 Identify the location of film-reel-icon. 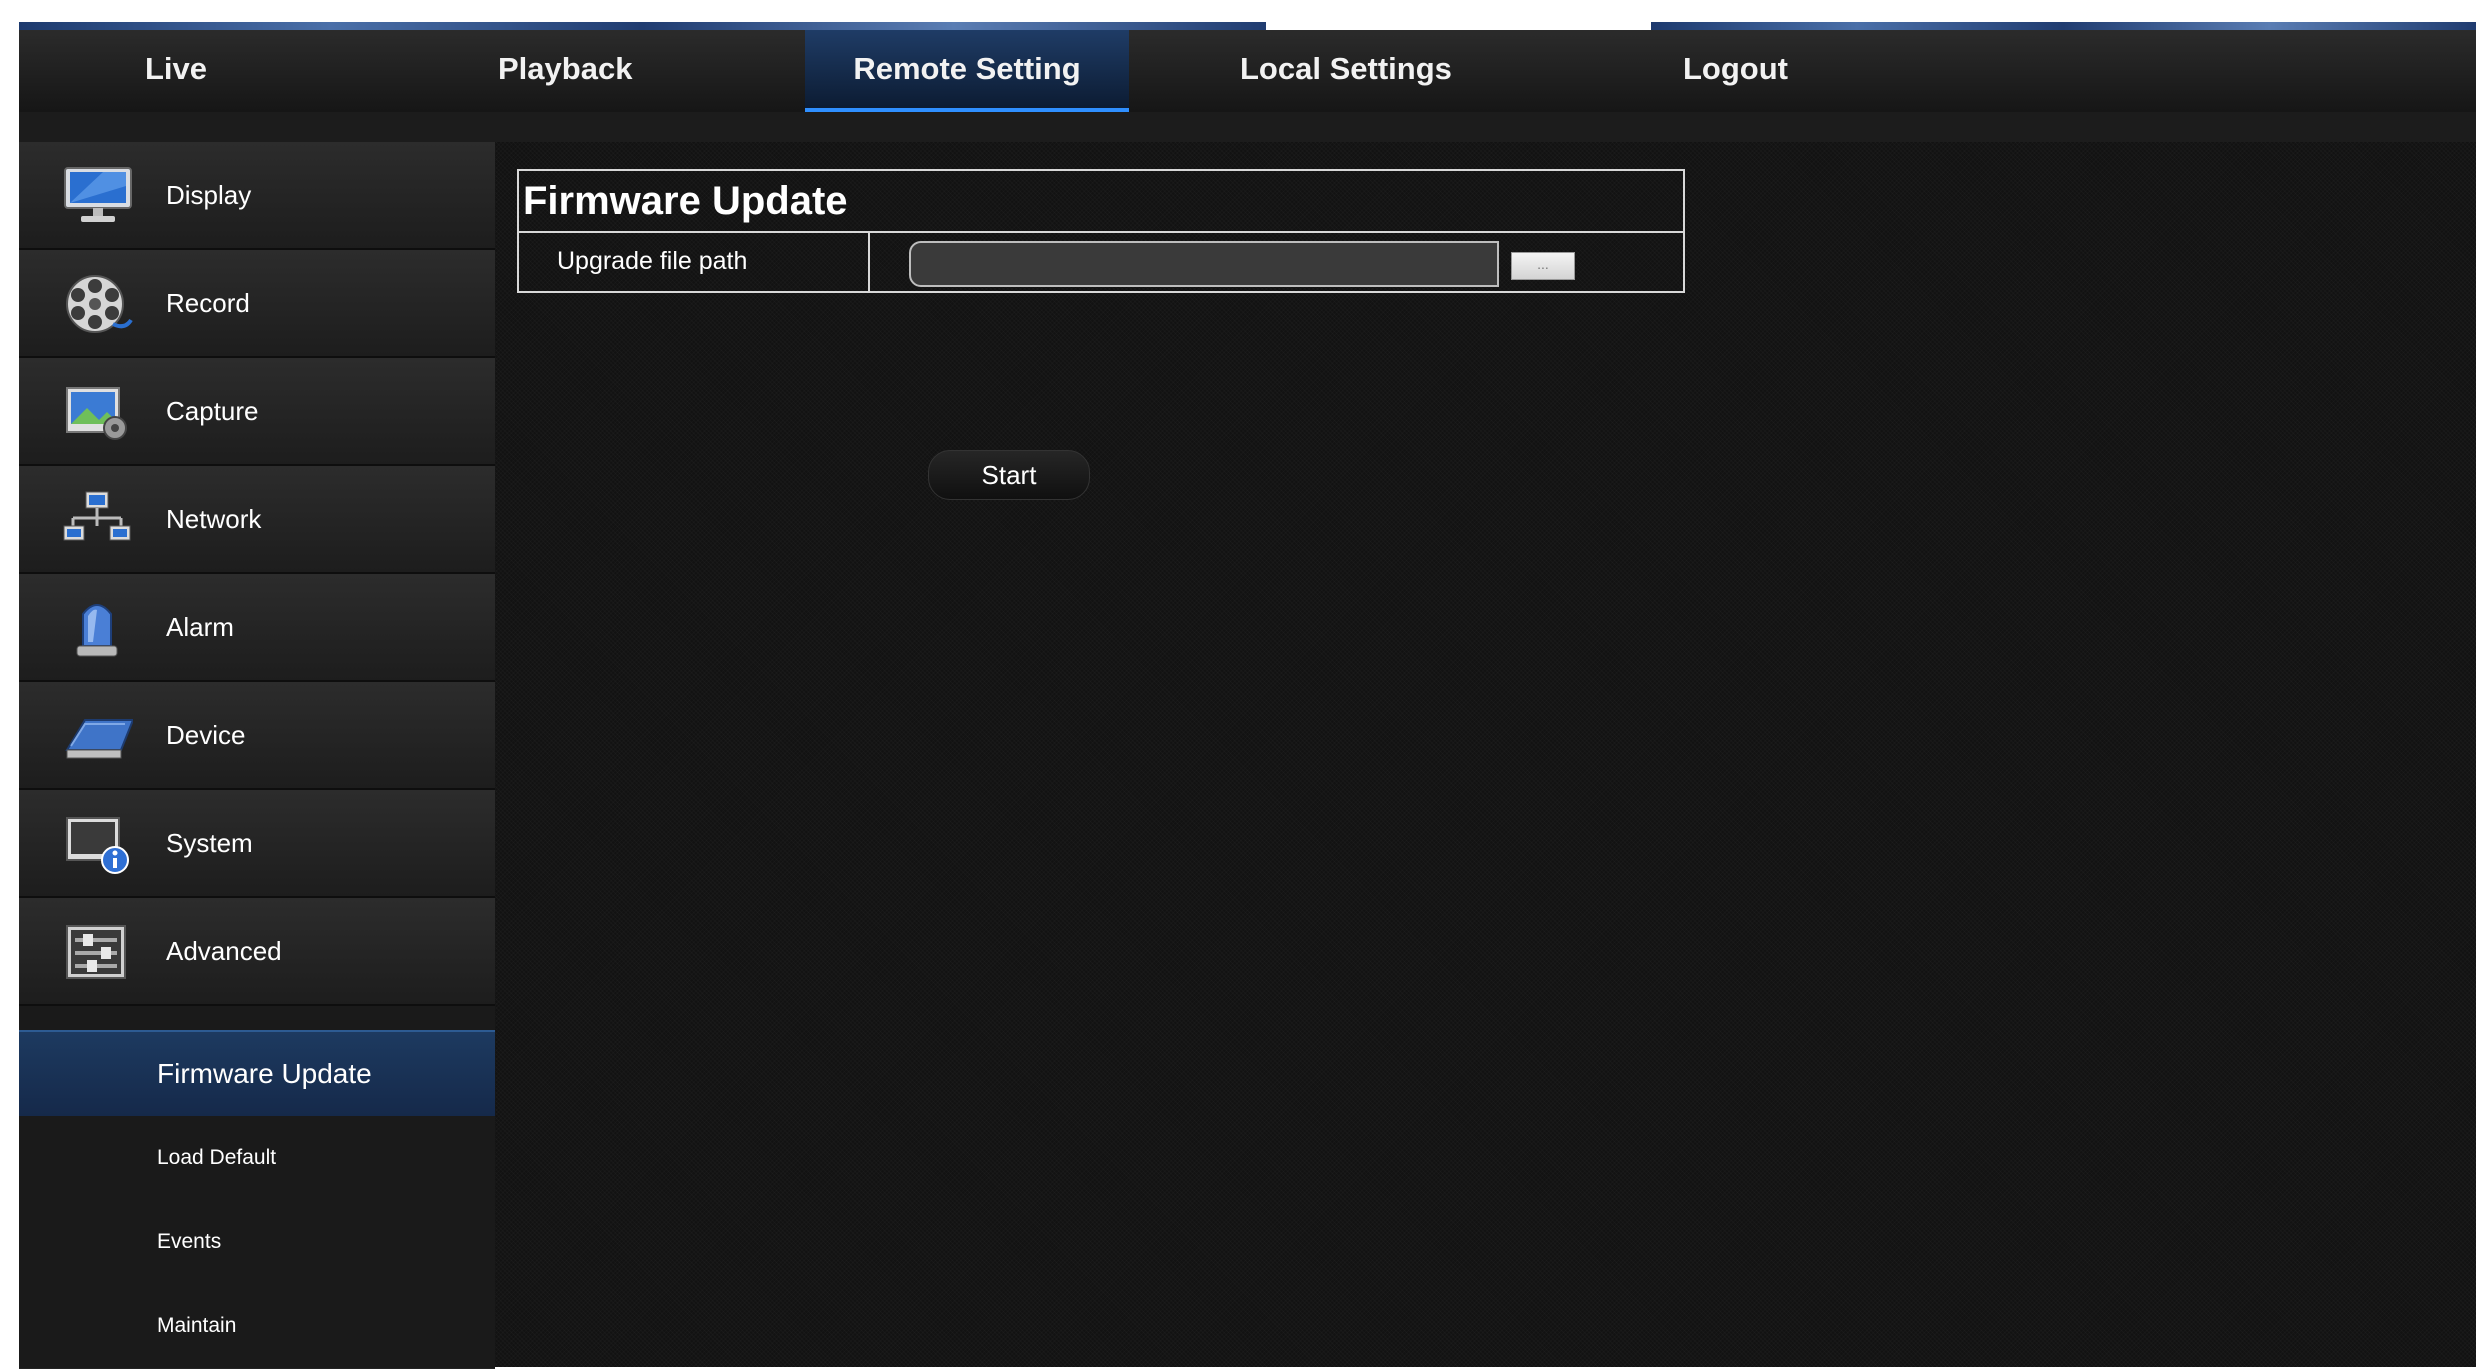
(99, 304).